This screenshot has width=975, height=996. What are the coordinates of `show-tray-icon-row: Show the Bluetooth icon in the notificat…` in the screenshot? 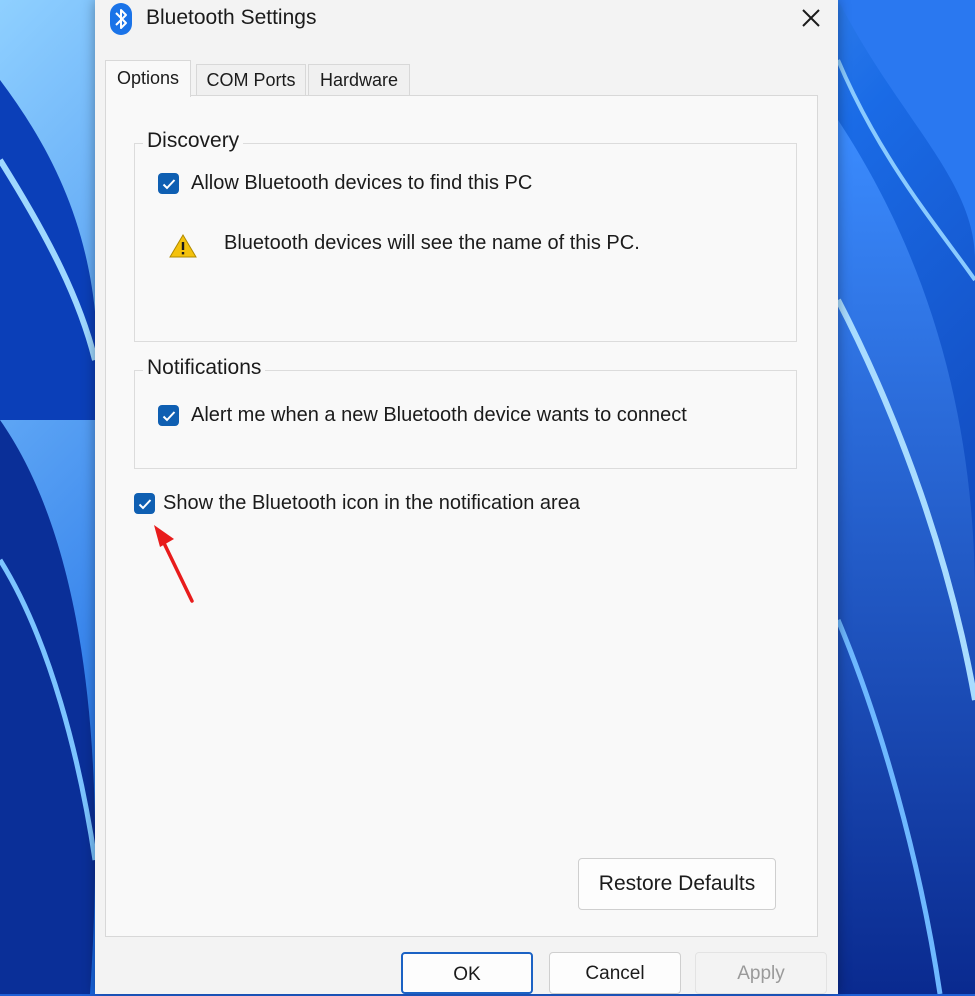 It's located at (357, 503).